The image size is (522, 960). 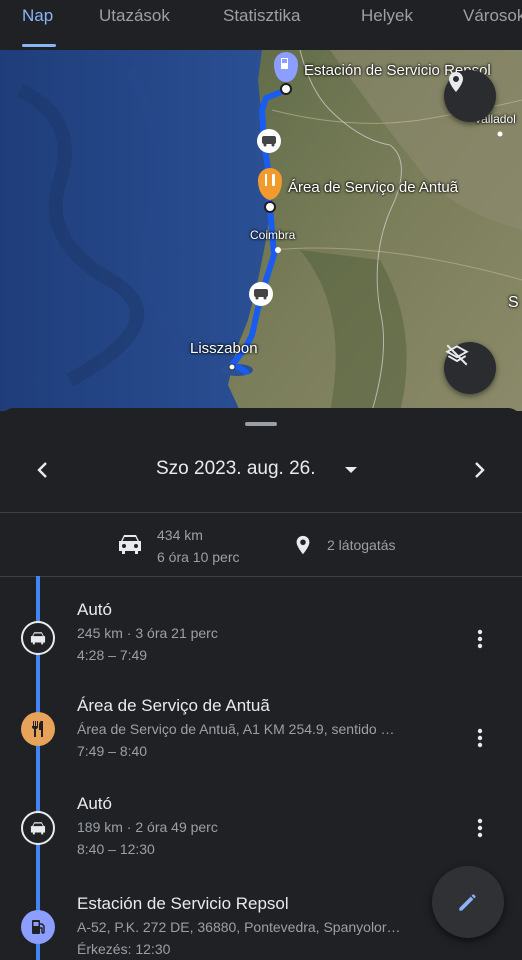 What do you see at coordinates (224, 348) in the screenshot?
I see `map-label-lisbon: Lisszabon` at bounding box center [224, 348].